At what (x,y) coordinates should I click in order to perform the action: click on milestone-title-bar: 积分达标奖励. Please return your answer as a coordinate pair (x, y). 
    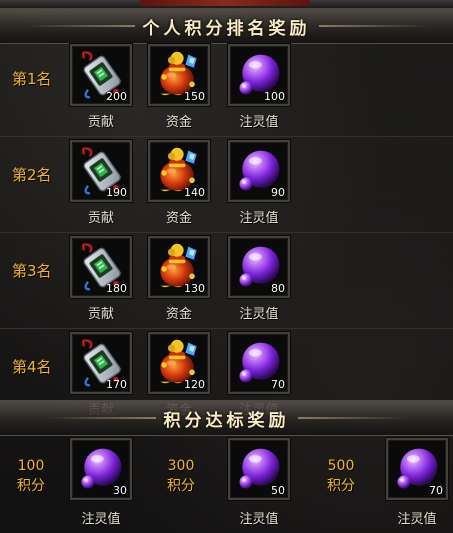
    Looking at the image, I should click on (226, 418).